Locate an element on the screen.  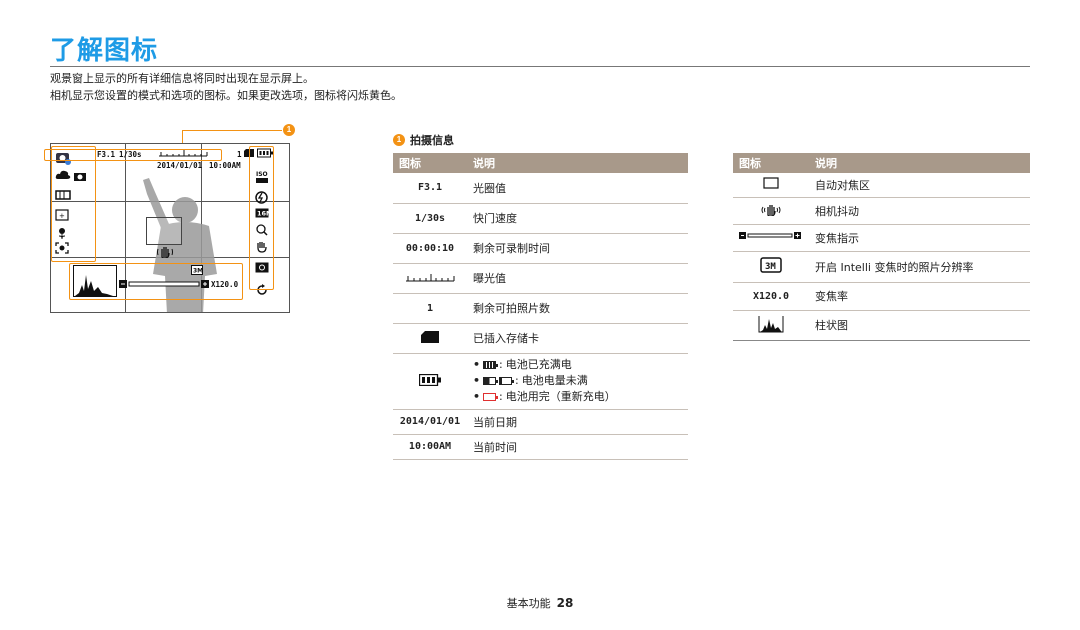
table-row: 10:00AM 当前时间 is located at coordinates (540, 447).